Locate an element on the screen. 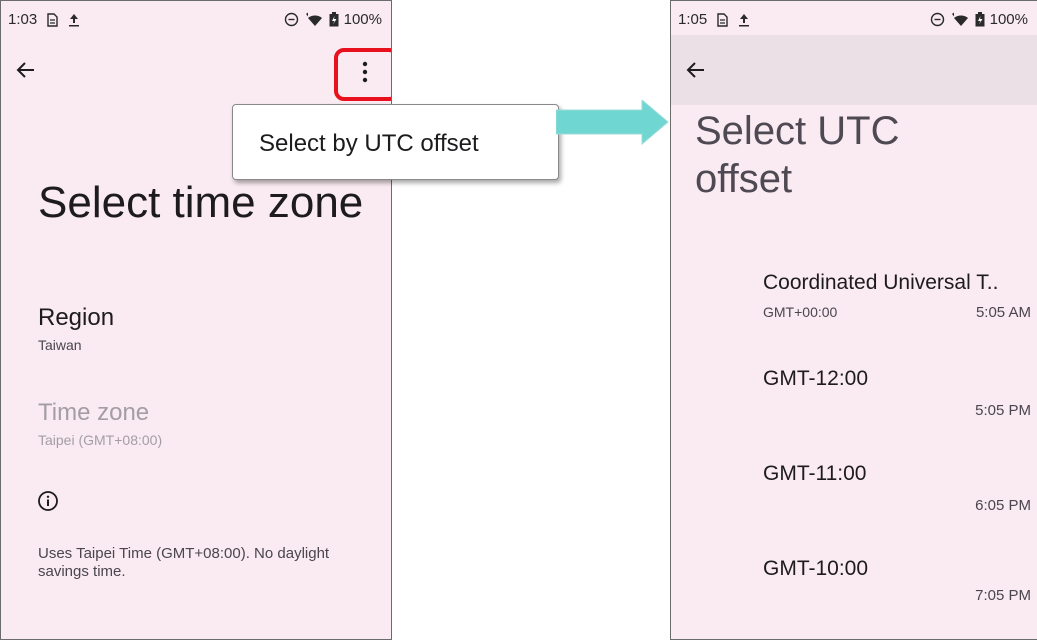 This screenshot has width=1037, height=640. zone-time: 6:05 PM is located at coordinates (1003, 505).